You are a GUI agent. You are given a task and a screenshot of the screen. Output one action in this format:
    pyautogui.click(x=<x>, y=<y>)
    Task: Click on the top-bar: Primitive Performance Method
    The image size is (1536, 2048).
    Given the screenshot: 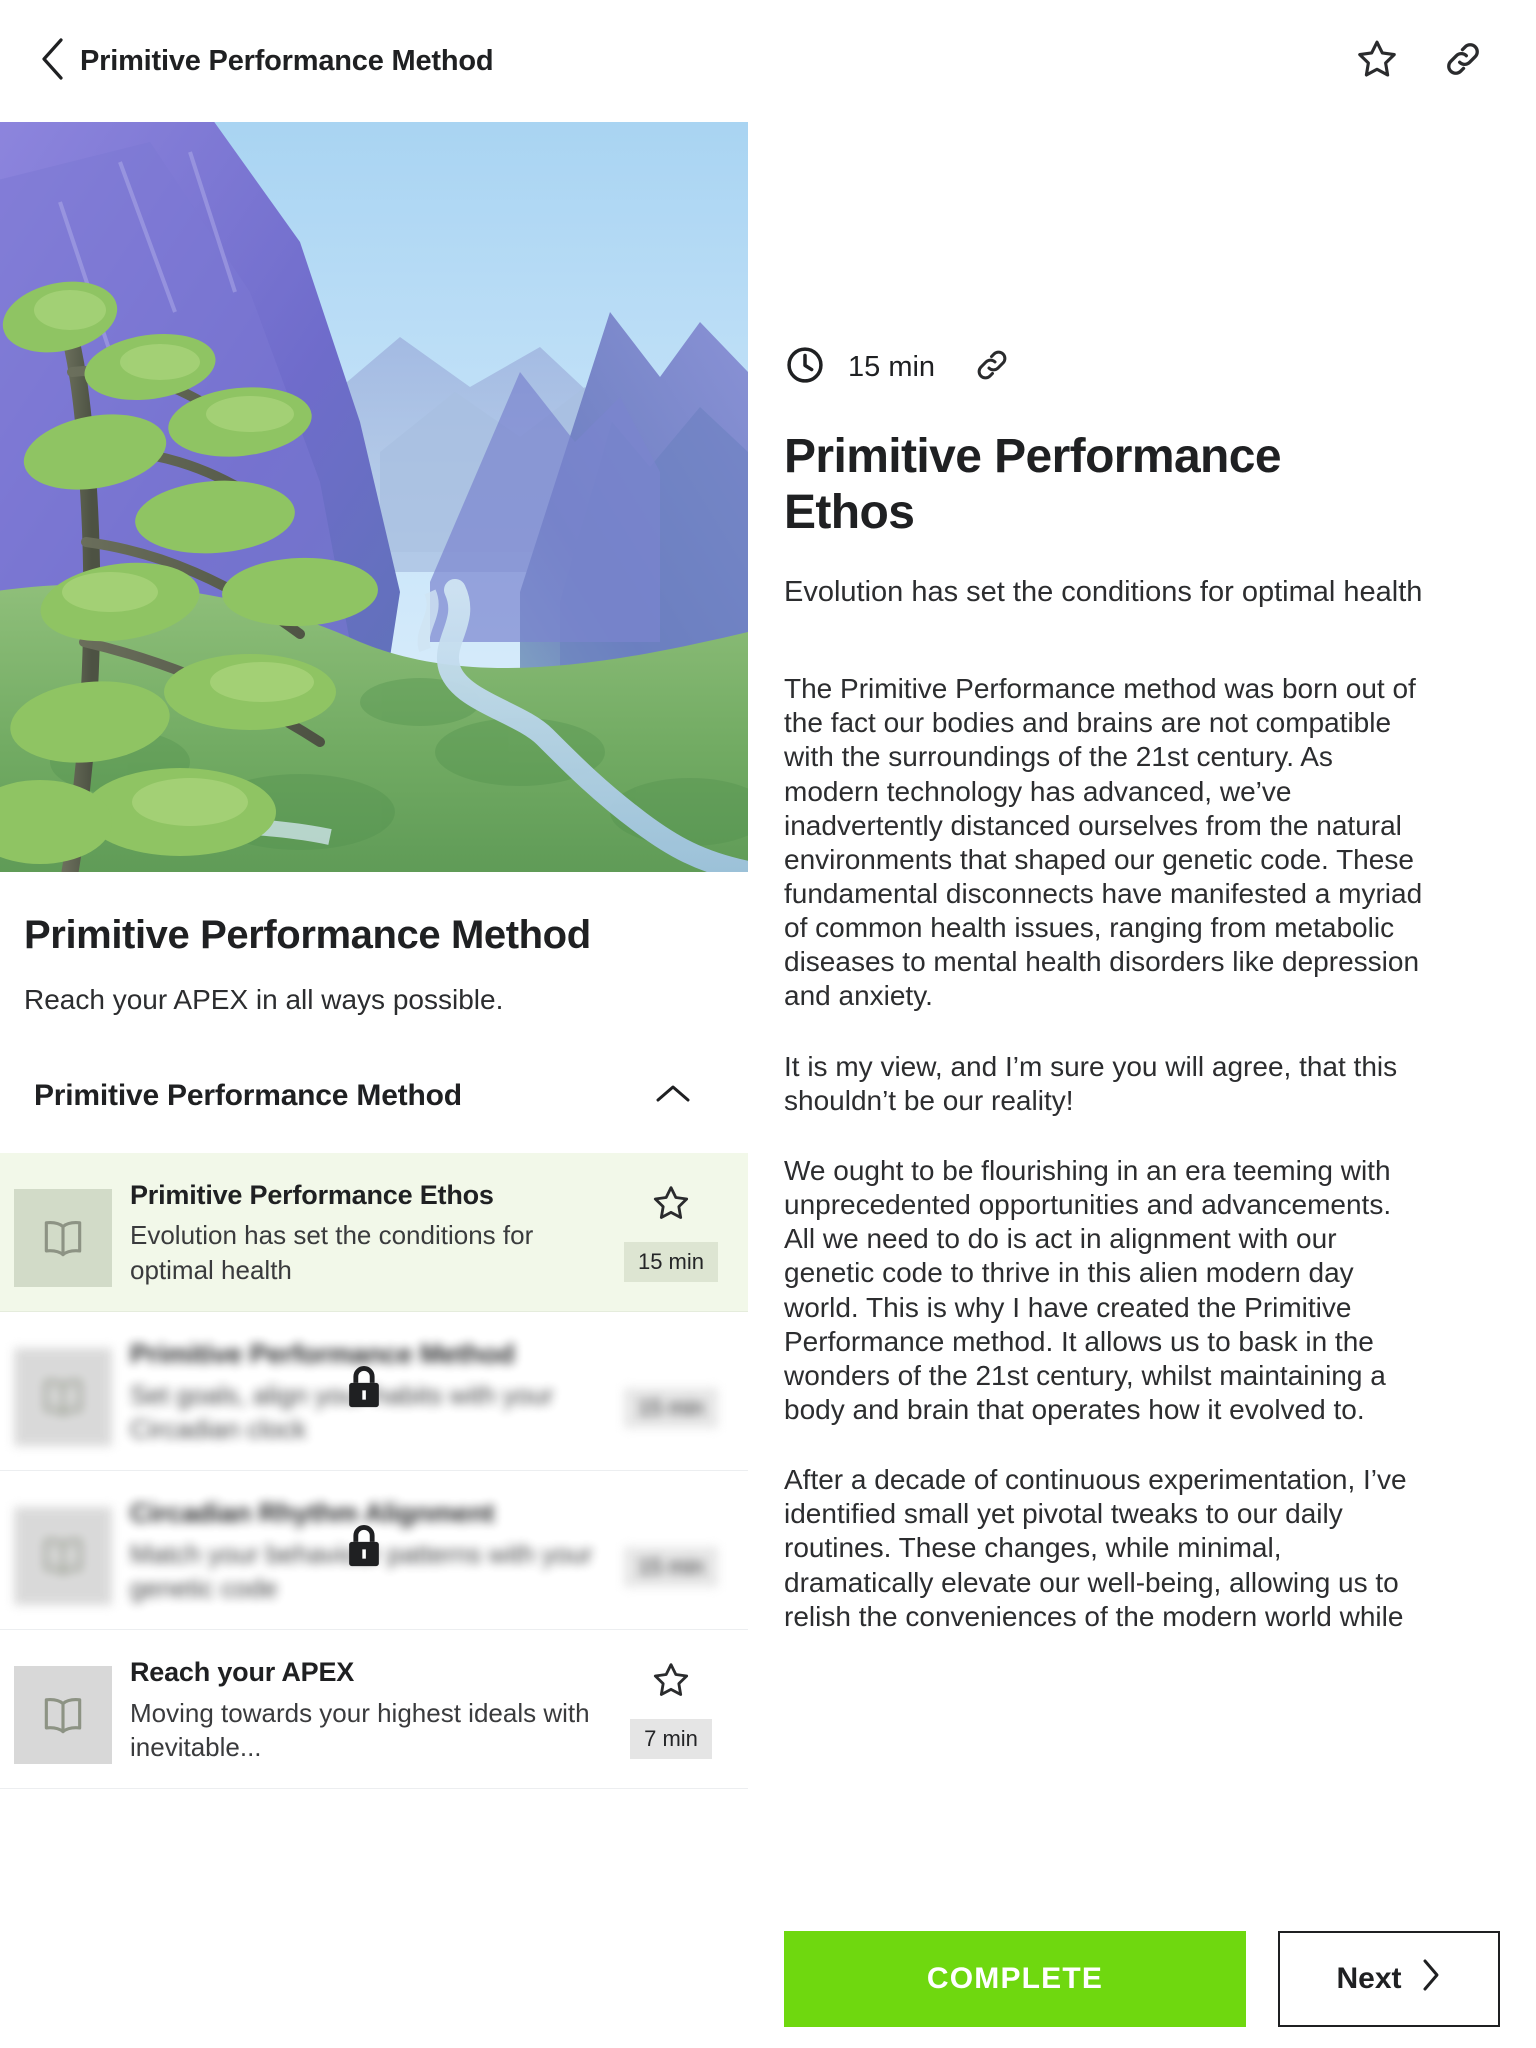 What is the action you would take?
    pyautogui.click(x=768, y=61)
    